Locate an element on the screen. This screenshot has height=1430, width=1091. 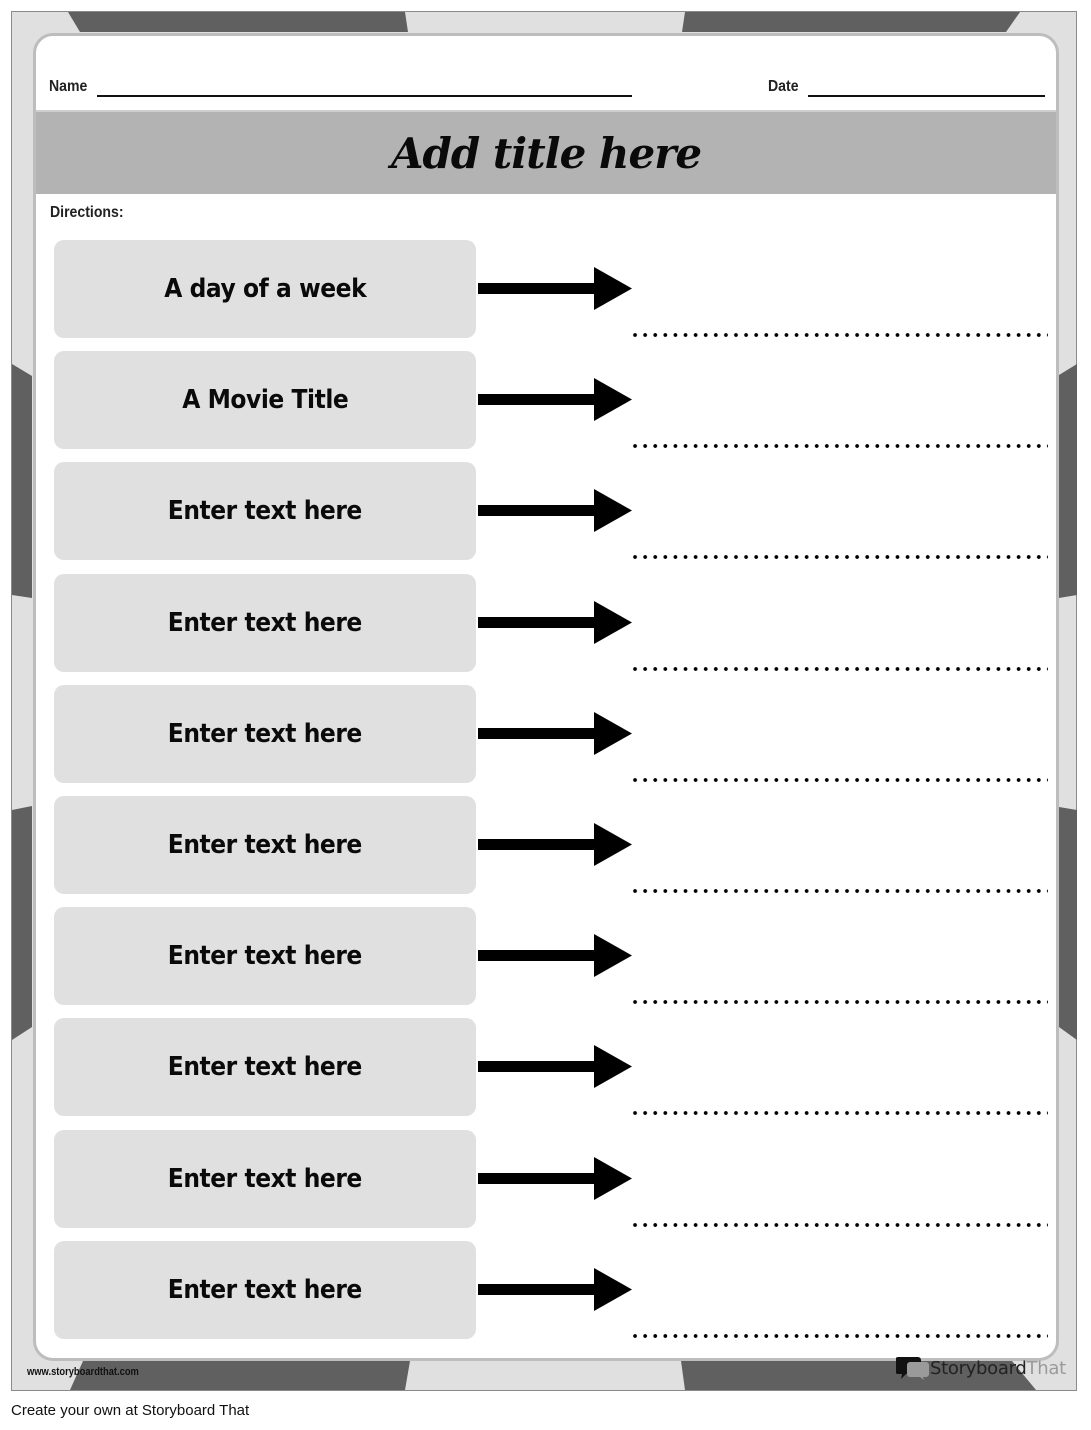
logo-word-storyboard: Storyboard is located at coordinates (978, 1368).